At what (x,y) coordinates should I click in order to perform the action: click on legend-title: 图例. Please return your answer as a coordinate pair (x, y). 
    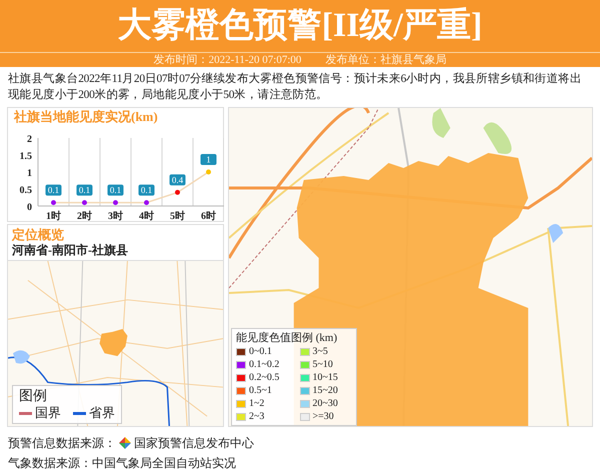
    Looking at the image, I should click on (33, 396).